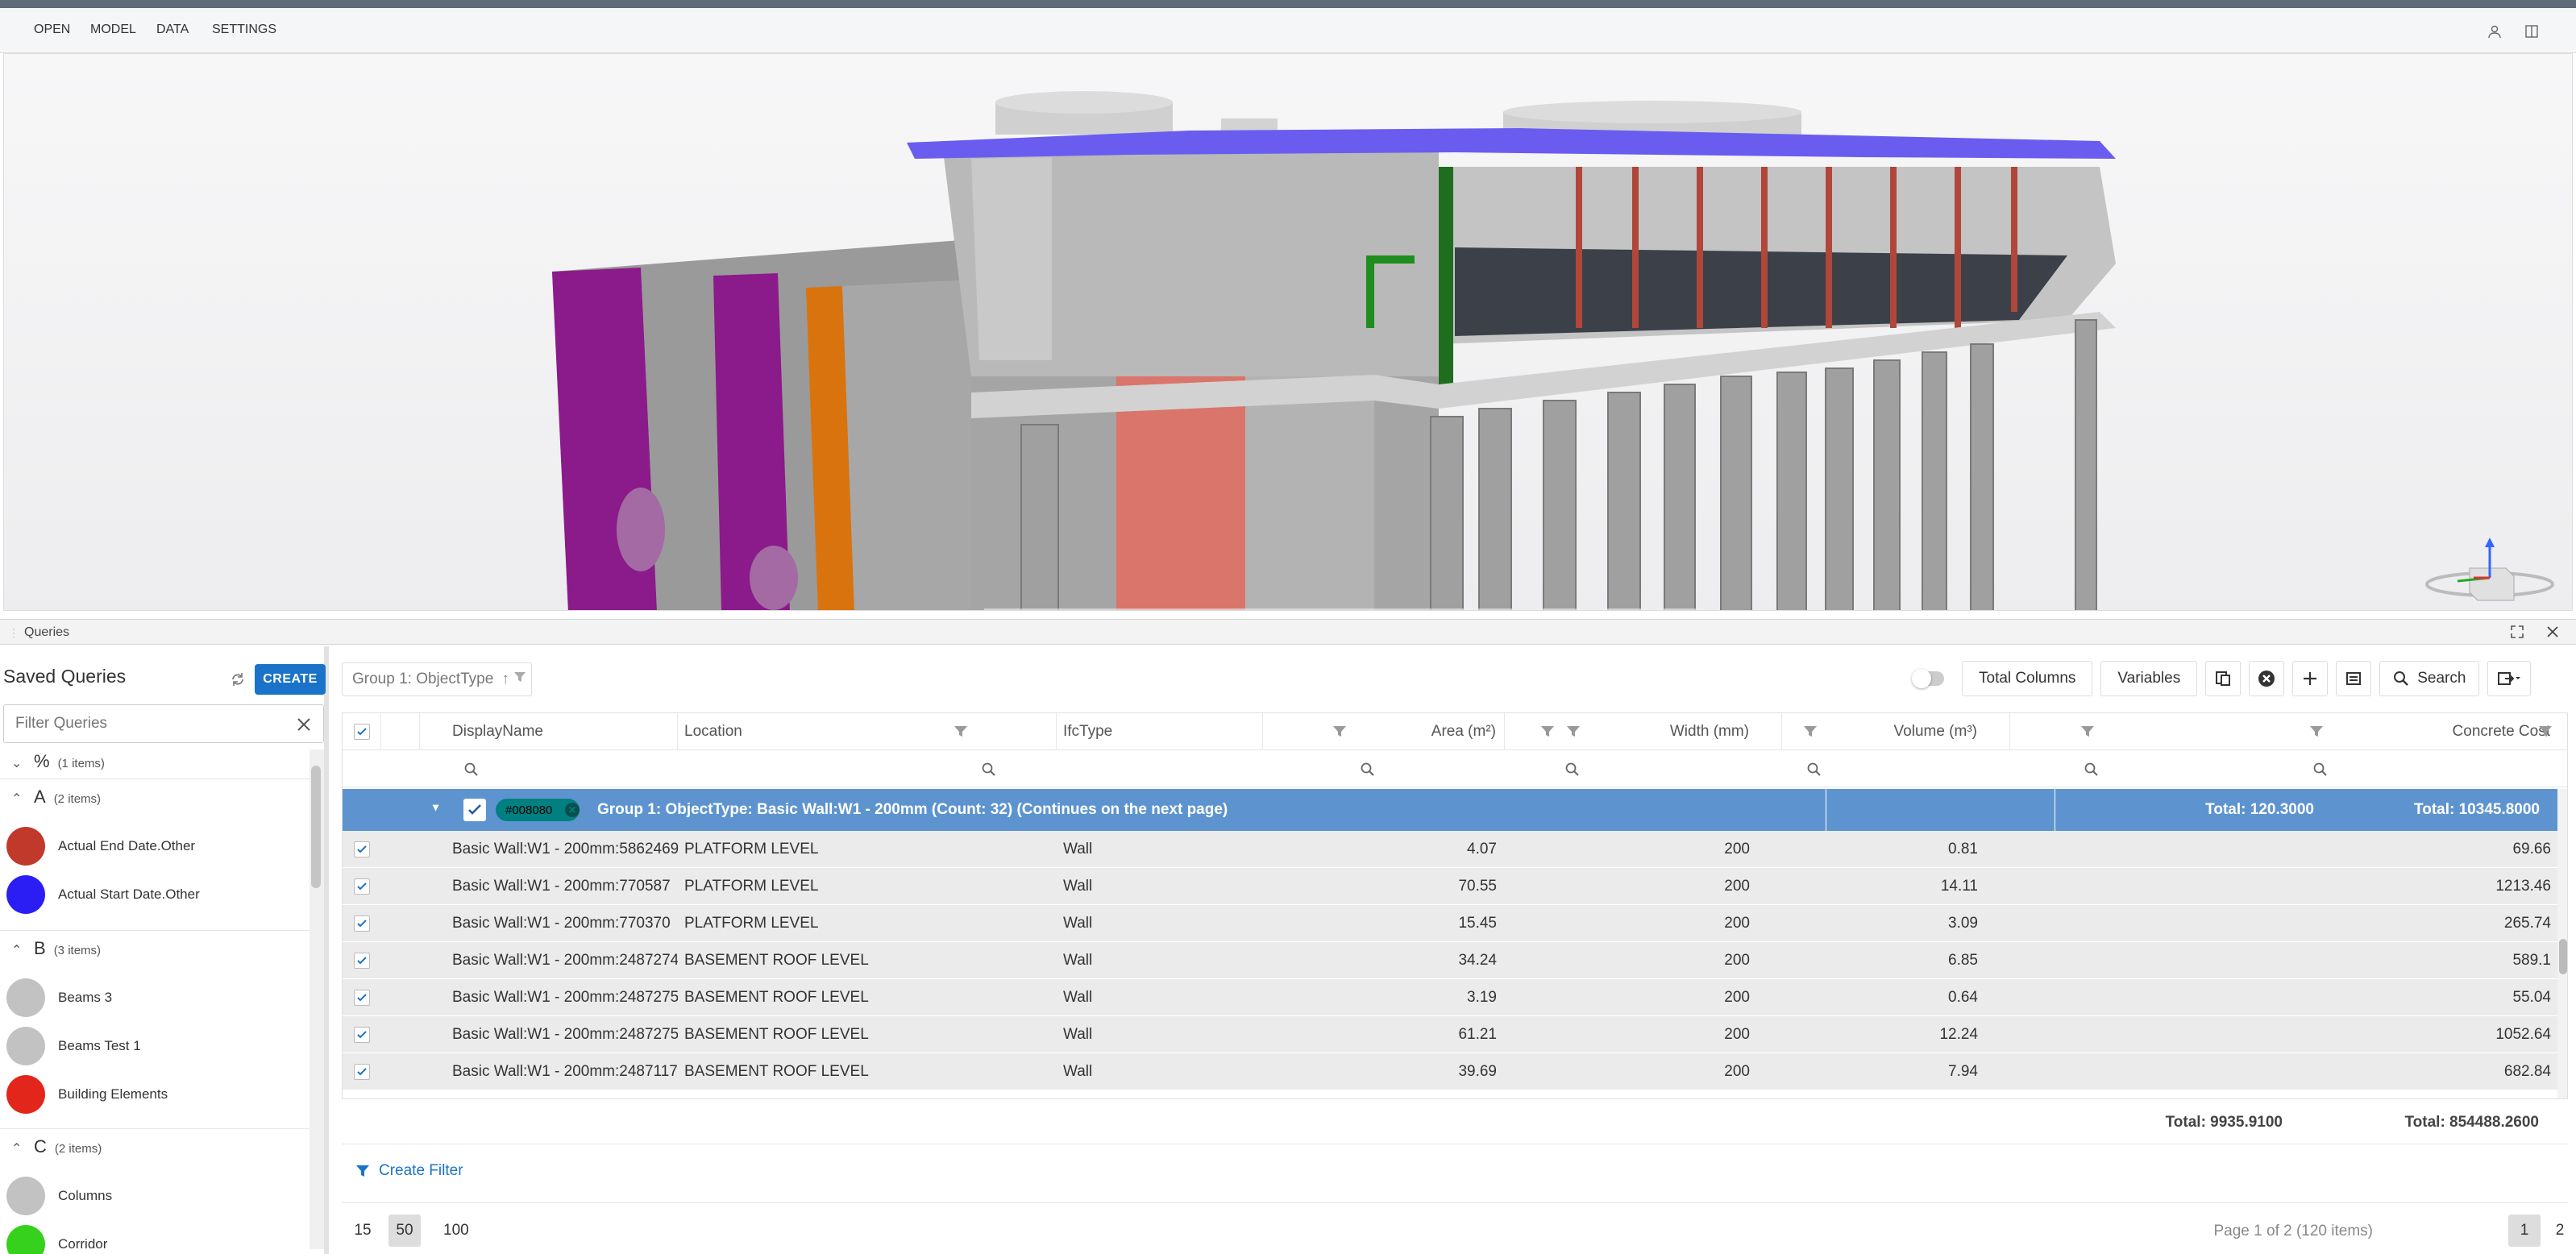 The width and height of the screenshot is (2576, 1254). What do you see at coordinates (437, 679) in the screenshot?
I see `group-by-chip: Group 1: ObjectType ↑` at bounding box center [437, 679].